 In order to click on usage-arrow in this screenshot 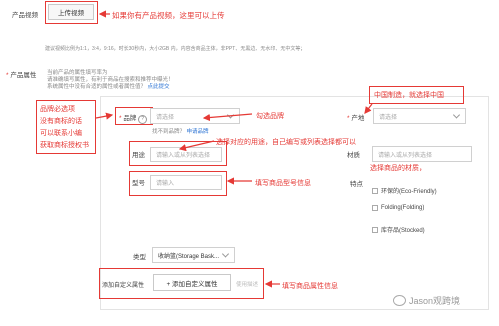, I will do `click(196, 146)`.